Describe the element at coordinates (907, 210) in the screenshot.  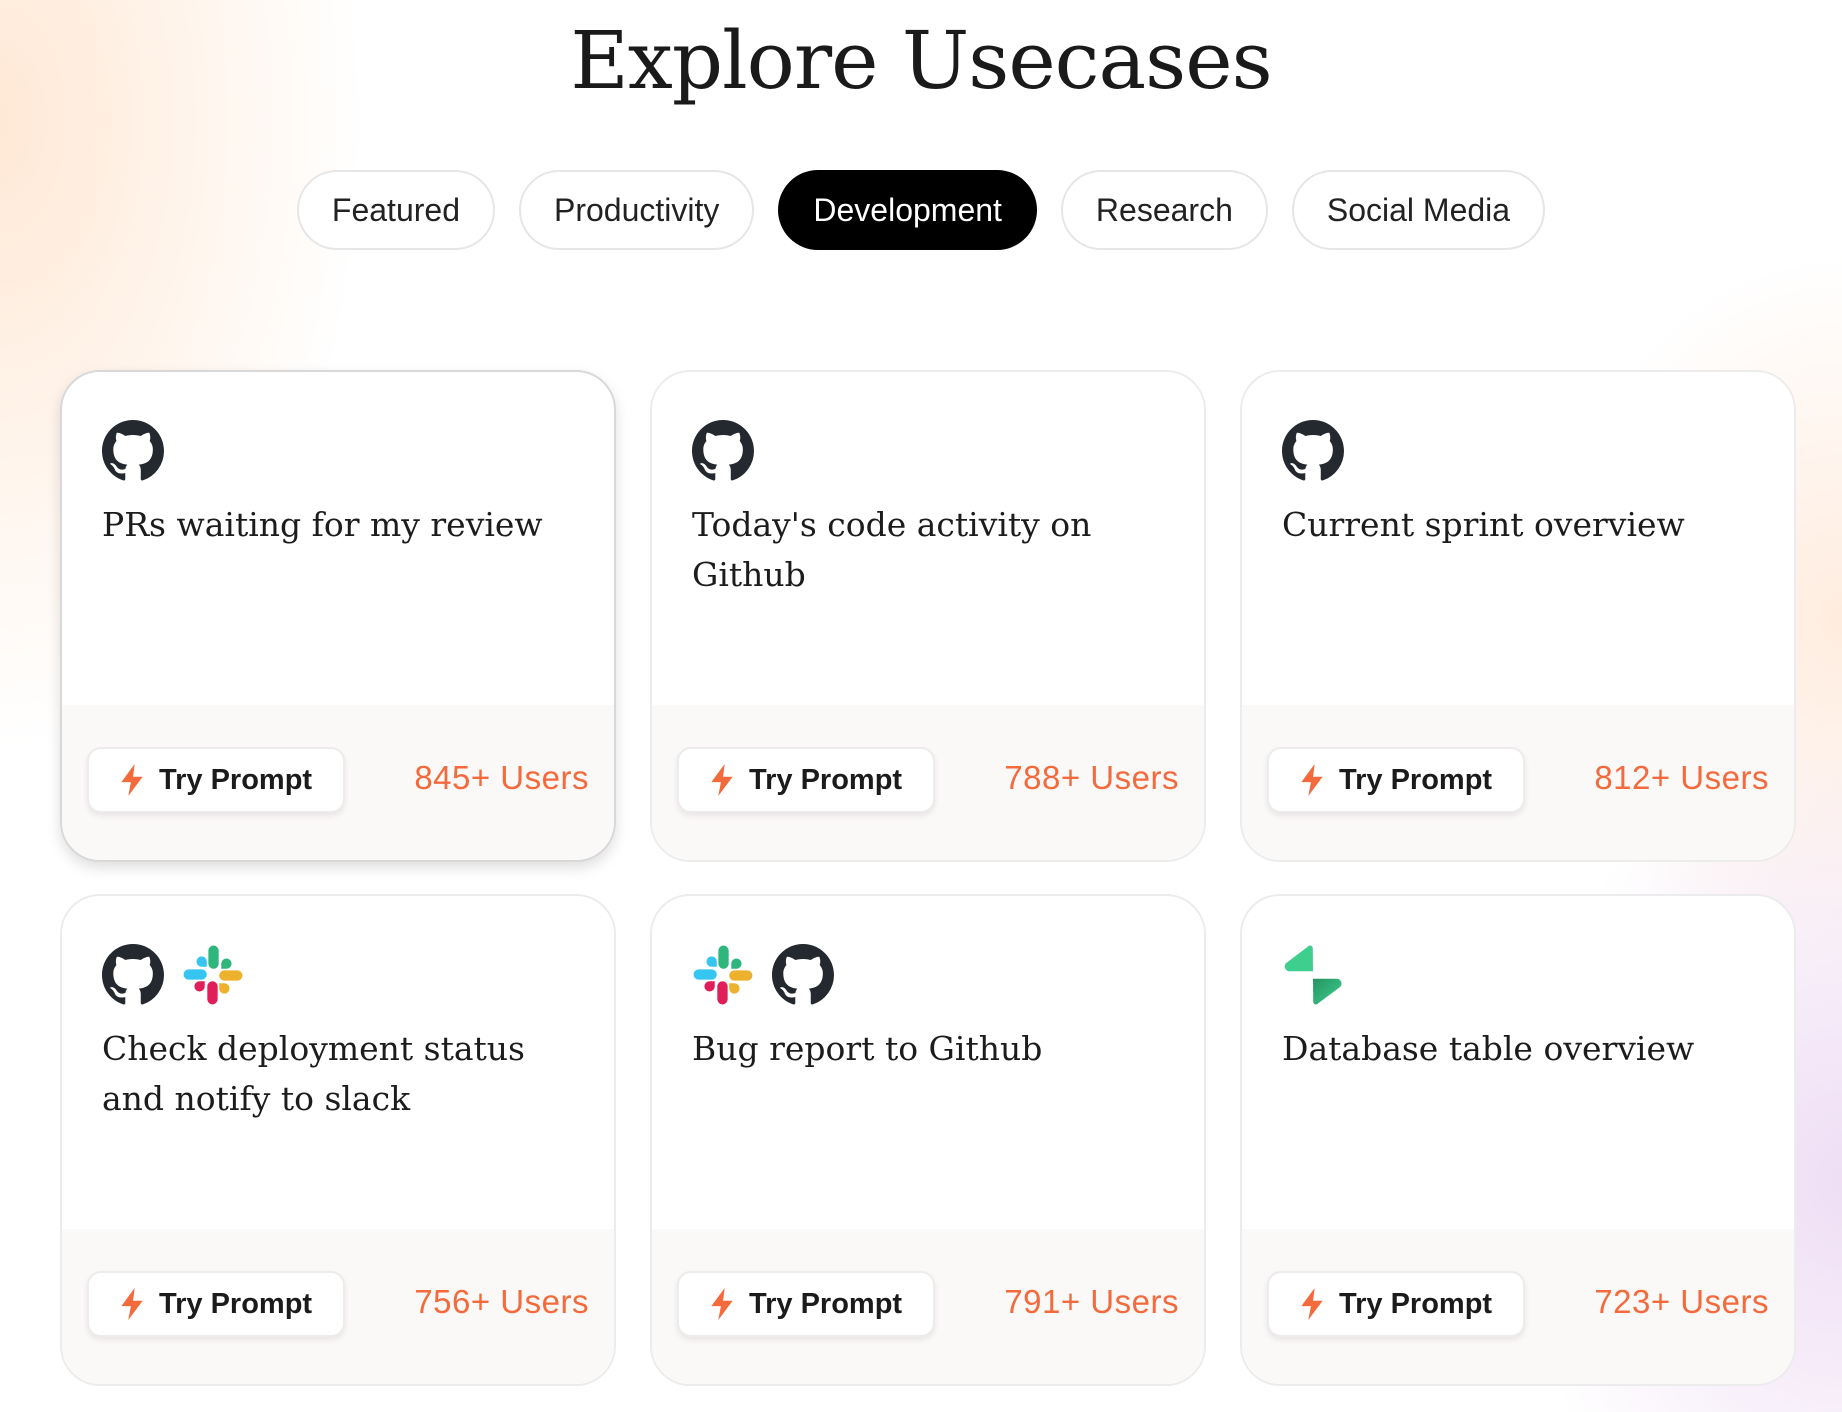
I see `tab-development: Development` at that location.